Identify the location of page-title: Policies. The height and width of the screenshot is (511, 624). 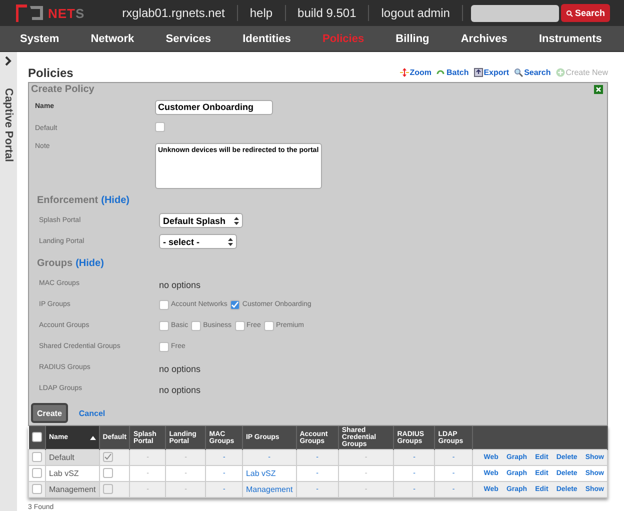
(51, 73).